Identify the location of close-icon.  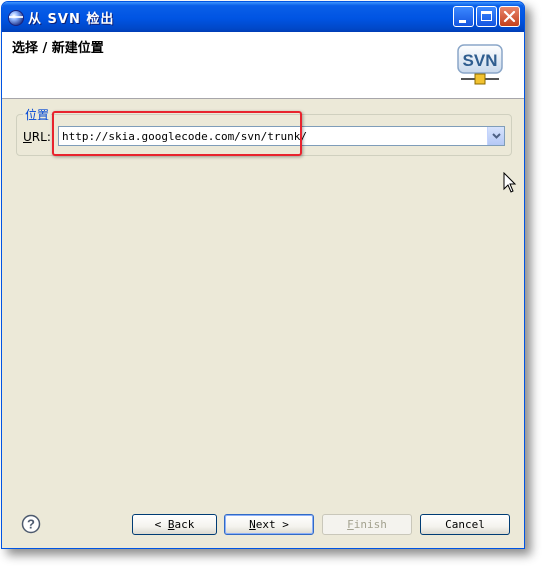
(509, 16).